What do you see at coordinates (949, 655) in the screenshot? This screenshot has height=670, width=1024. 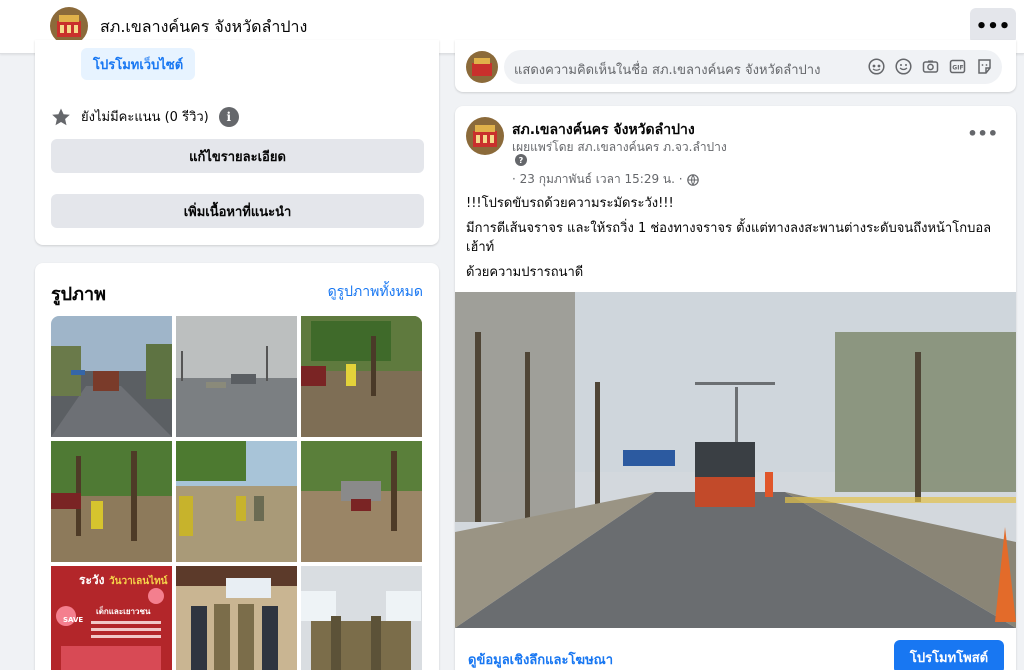 I see `boost-post-button: โปรโมทโพสต์` at bounding box center [949, 655].